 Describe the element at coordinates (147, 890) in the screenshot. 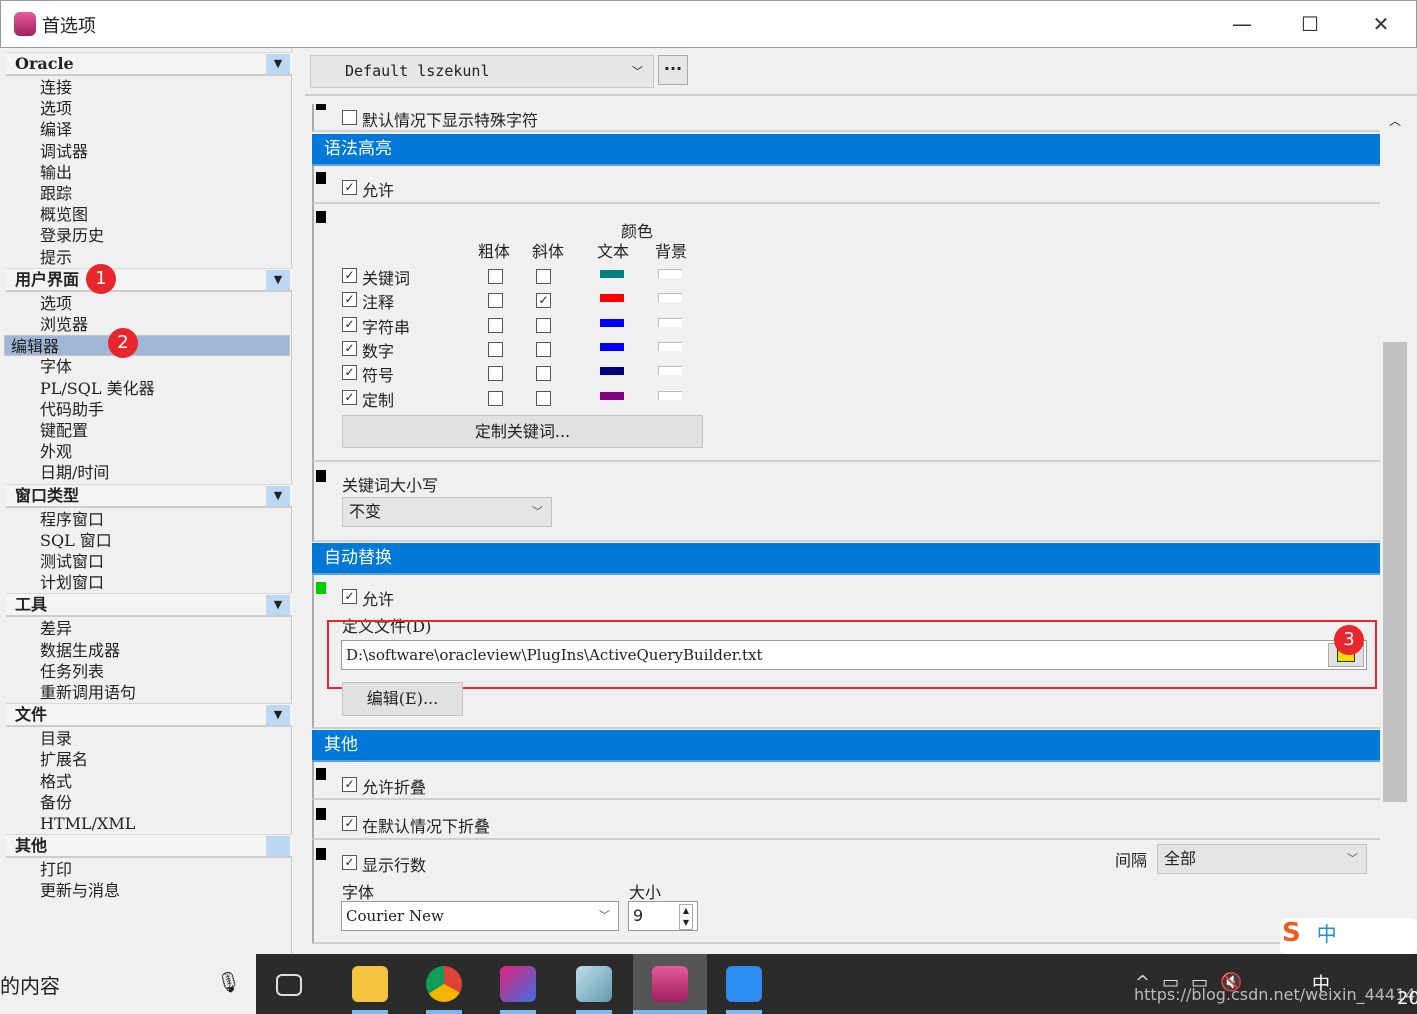

I see `tree-item: 更新与消息` at that location.